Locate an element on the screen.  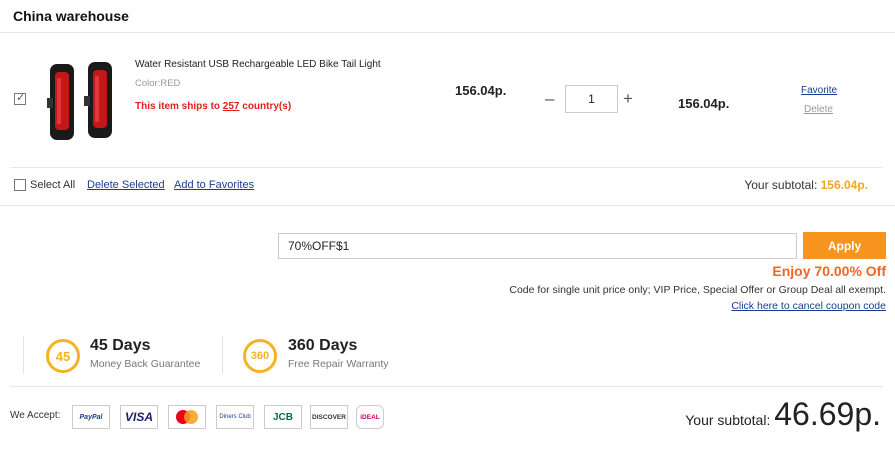
delete-selected-link: Delete Selected is located at coordinates (126, 185).